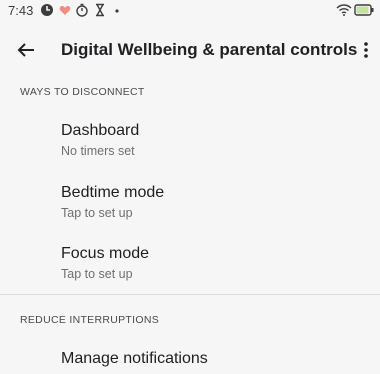 The height and width of the screenshot is (374, 380). What do you see at coordinates (98, 151) in the screenshot?
I see `item-subtitle: No timers set` at bounding box center [98, 151].